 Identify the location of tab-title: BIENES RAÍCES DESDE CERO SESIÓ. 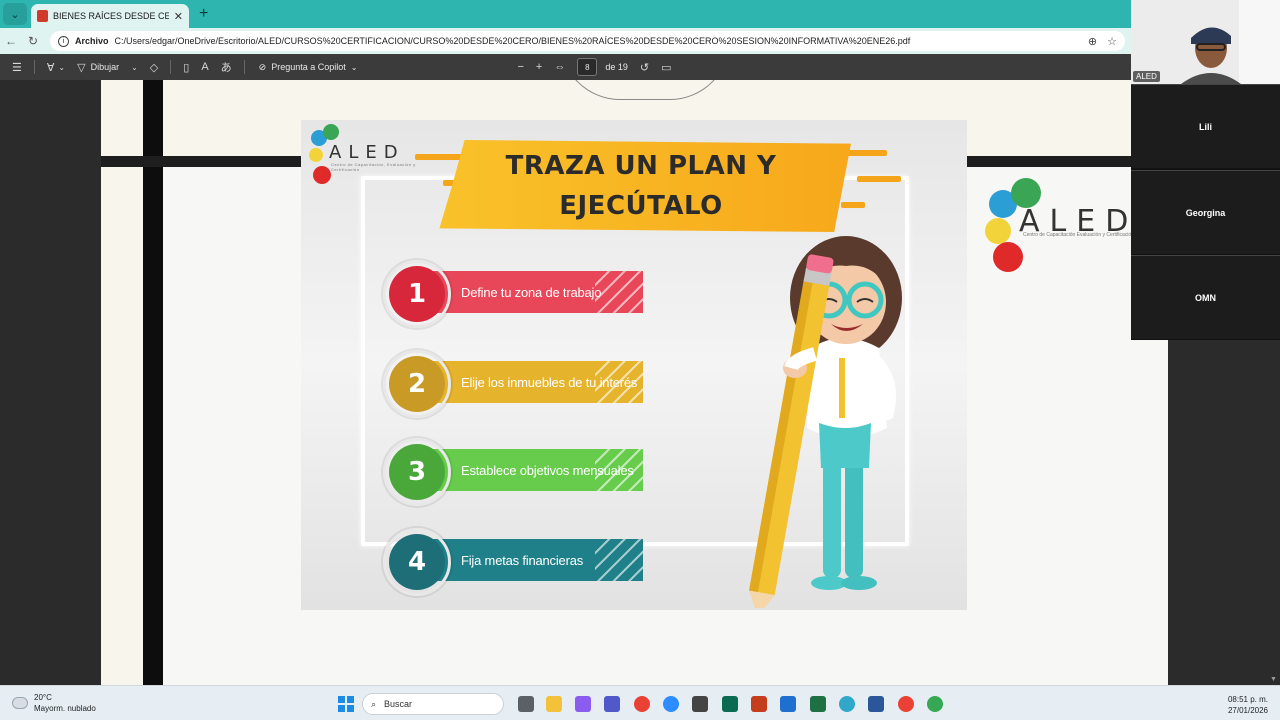
(111, 16).